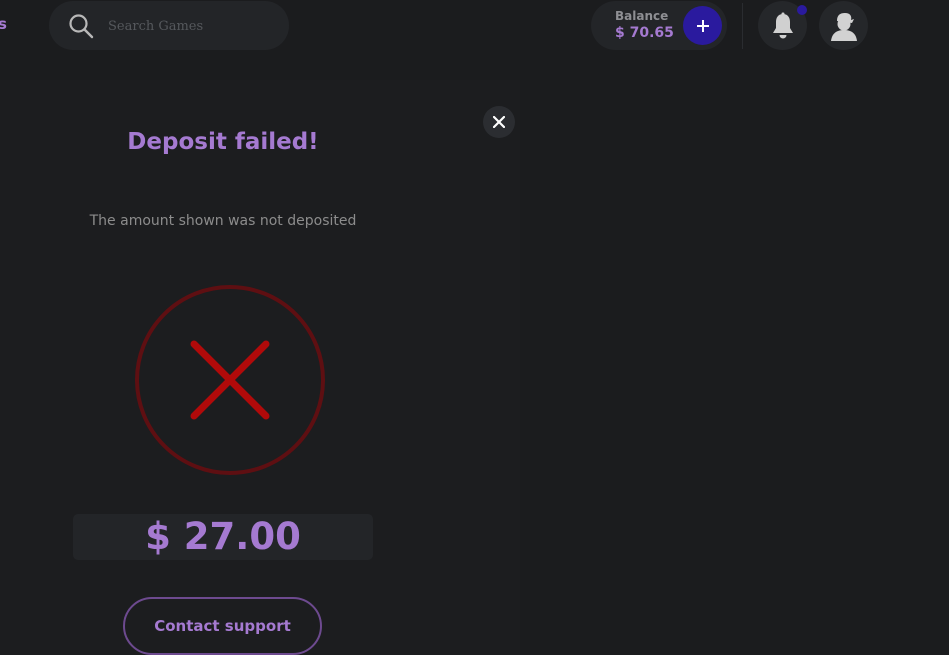 This screenshot has width=949, height=655. I want to click on profile-button, so click(843, 25).